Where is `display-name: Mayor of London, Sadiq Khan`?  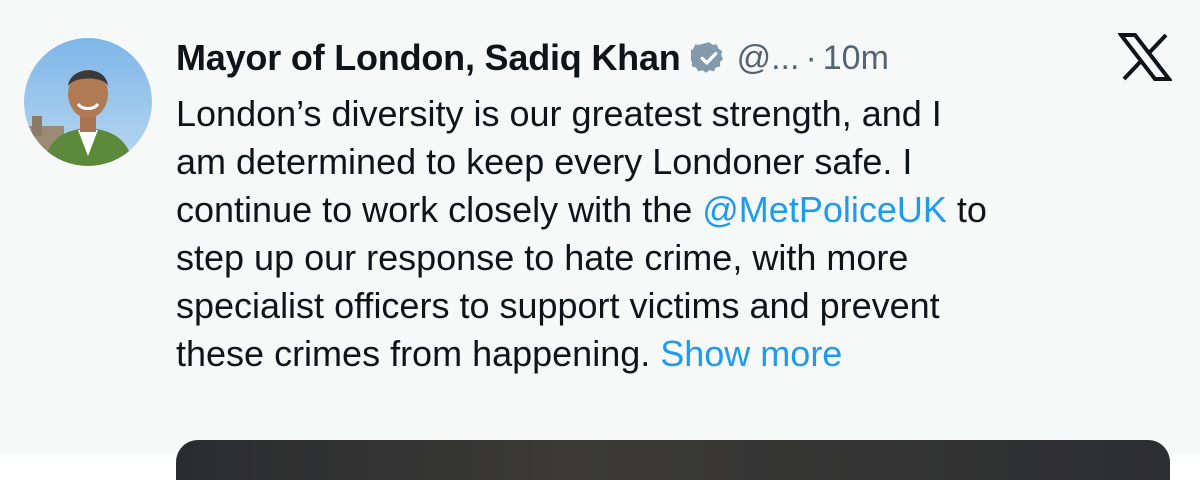
display-name: Mayor of London, Sadiq Khan is located at coordinates (428, 58).